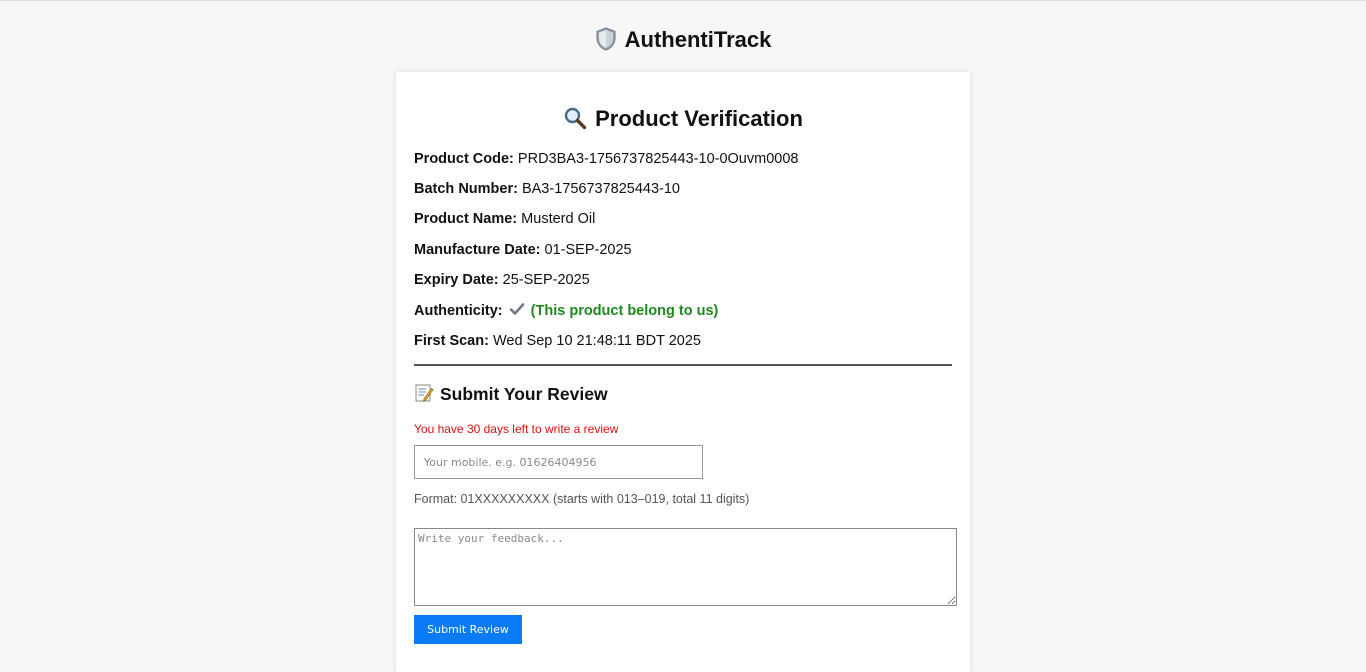 This screenshot has width=1366, height=672. I want to click on feedback-textarea, so click(685, 567).